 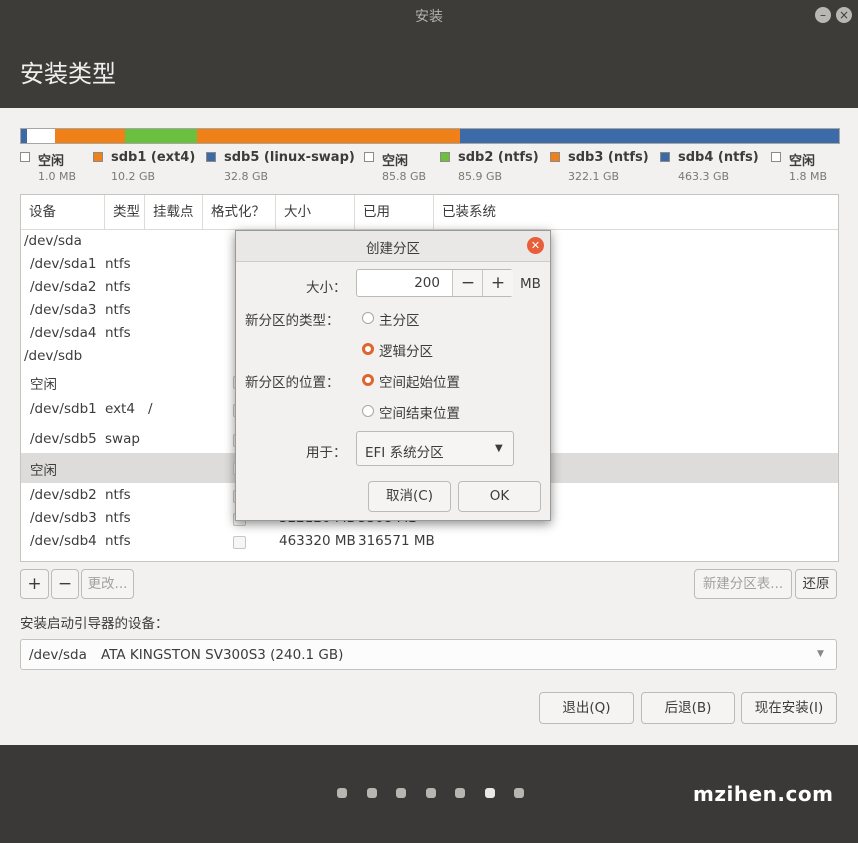 What do you see at coordinates (63, 518) in the screenshot?
I see `cell-device: /dev/sdb3` at bounding box center [63, 518].